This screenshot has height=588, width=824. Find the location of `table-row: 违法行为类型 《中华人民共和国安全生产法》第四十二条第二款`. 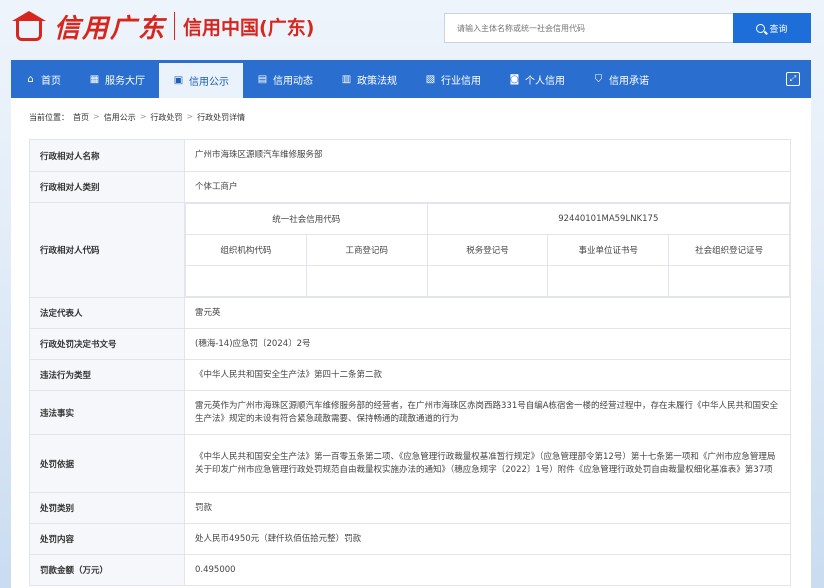

table-row: 违法行为类型 《中华人民共和国安全生产法》第四十二条第二款 is located at coordinates (410, 375).